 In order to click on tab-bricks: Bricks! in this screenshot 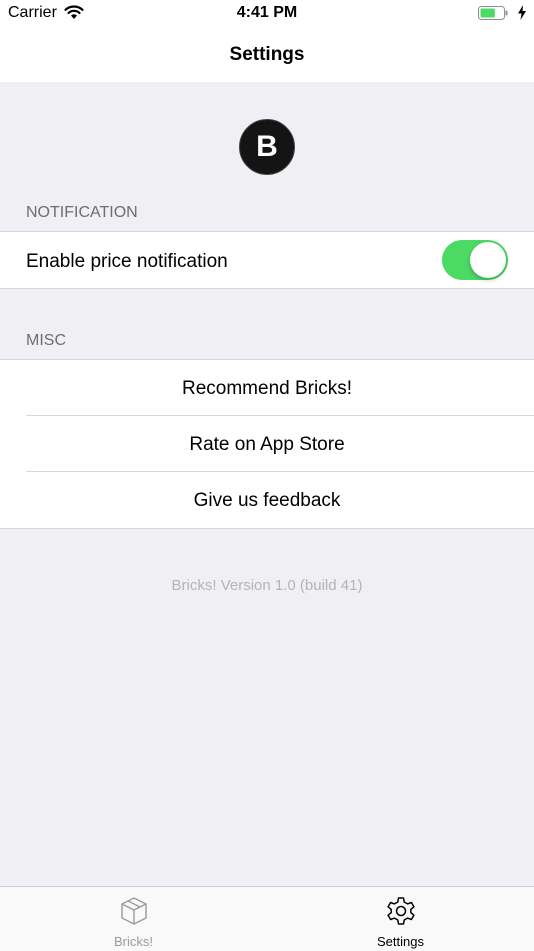, I will do `click(133, 919)`.